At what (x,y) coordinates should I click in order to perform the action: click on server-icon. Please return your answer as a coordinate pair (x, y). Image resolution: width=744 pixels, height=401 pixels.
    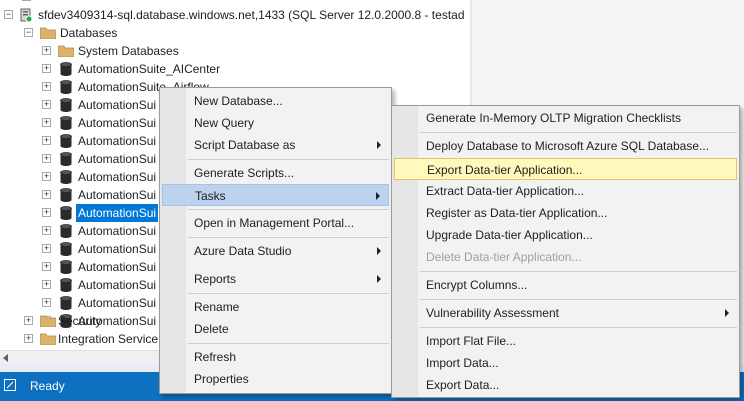
    Looking at the image, I should click on (26, 15).